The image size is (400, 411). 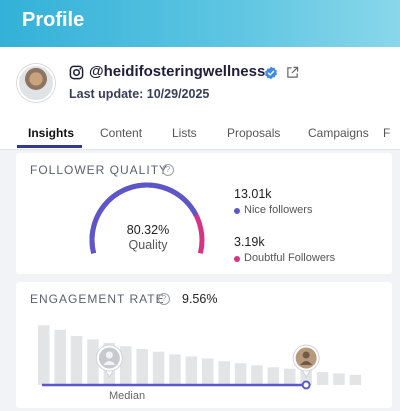 What do you see at coordinates (184, 133) in the screenshot?
I see `tab-lists: Lists` at bounding box center [184, 133].